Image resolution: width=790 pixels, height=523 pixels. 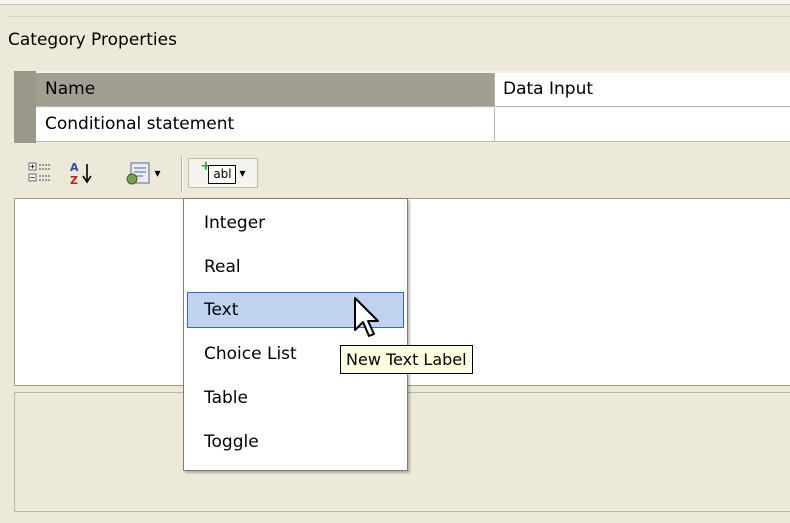 What do you see at coordinates (25, 107) in the screenshot?
I see `property-grid-gutter` at bounding box center [25, 107].